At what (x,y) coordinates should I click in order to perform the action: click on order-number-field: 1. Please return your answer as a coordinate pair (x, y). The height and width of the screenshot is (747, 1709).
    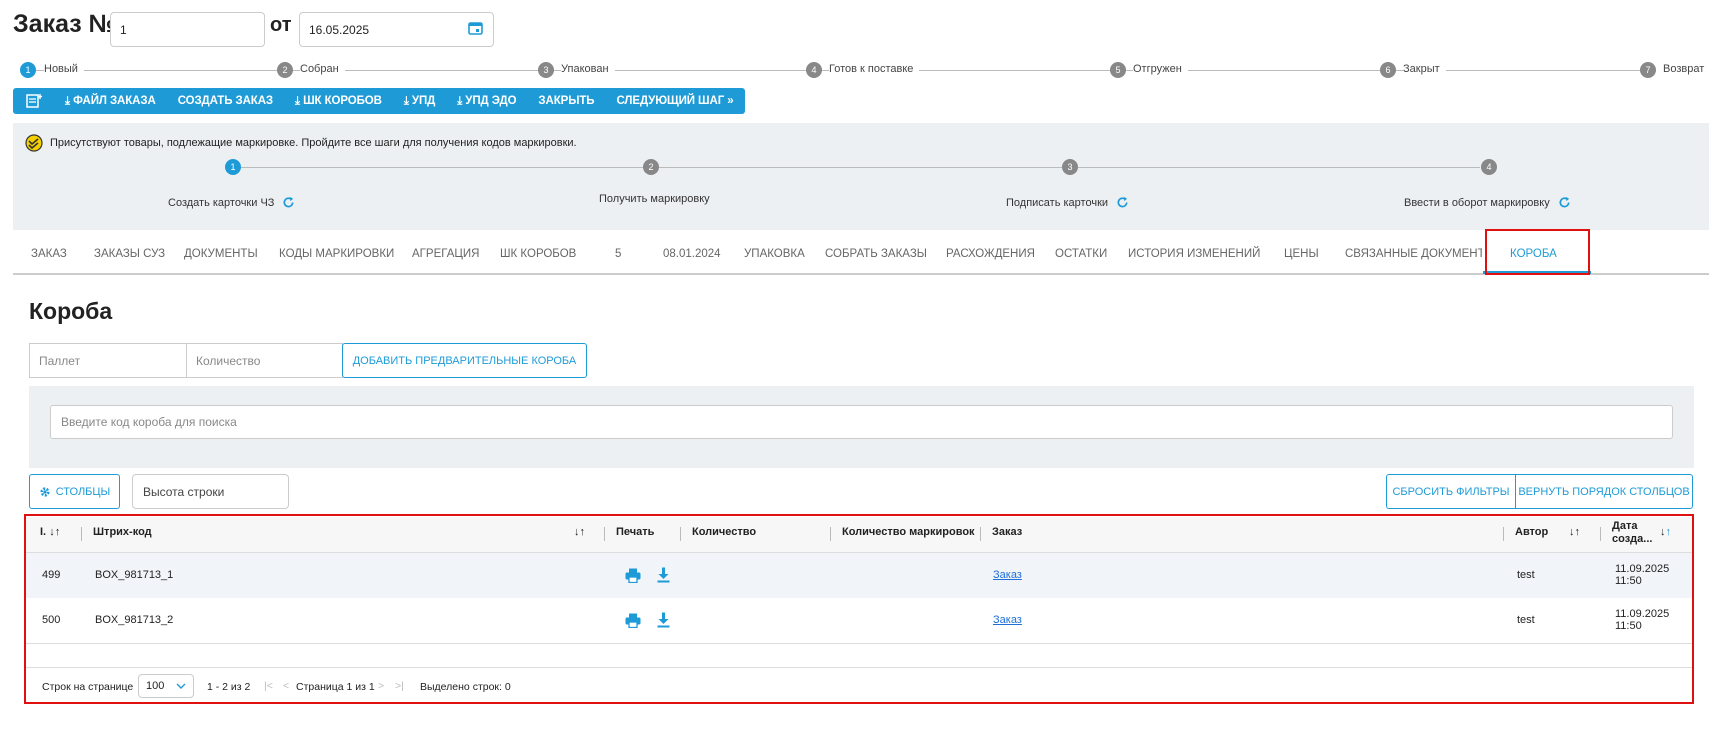
    Looking at the image, I should click on (187, 29).